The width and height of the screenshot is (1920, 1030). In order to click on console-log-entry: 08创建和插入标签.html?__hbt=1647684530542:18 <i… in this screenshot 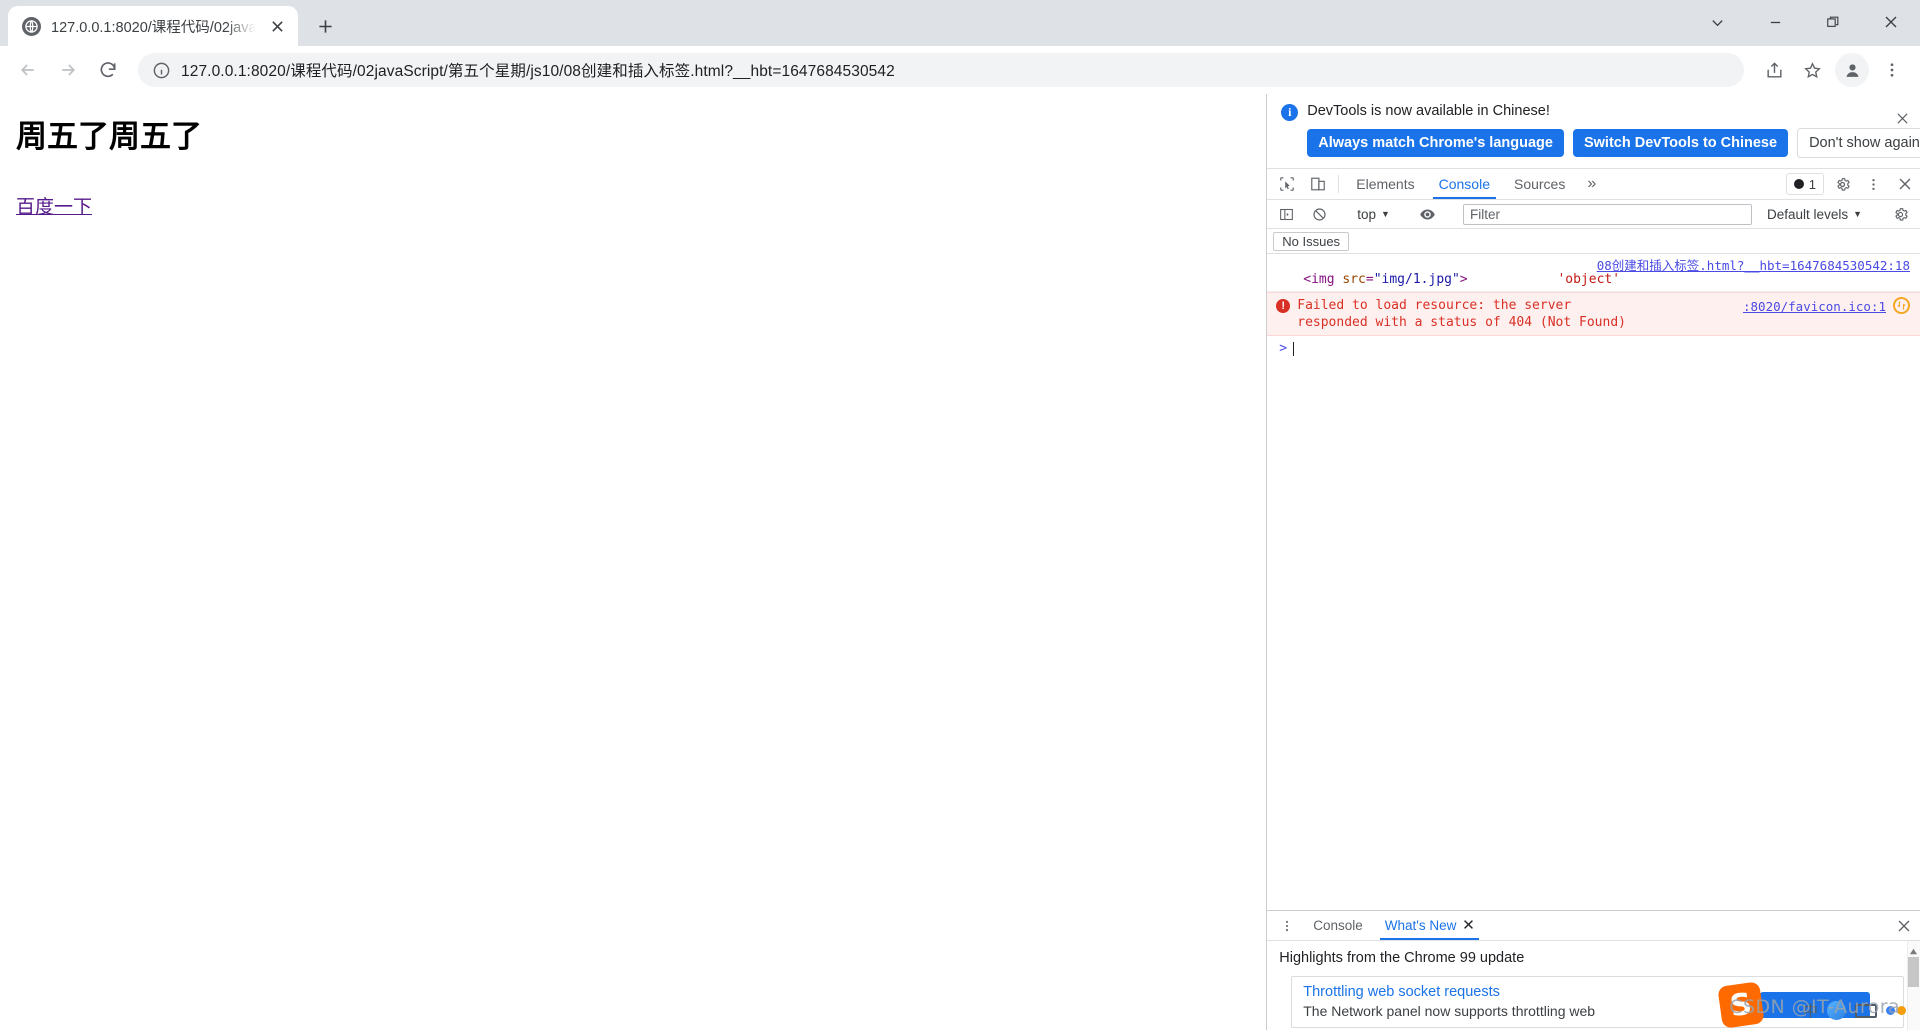, I will do `click(1593, 273)`.